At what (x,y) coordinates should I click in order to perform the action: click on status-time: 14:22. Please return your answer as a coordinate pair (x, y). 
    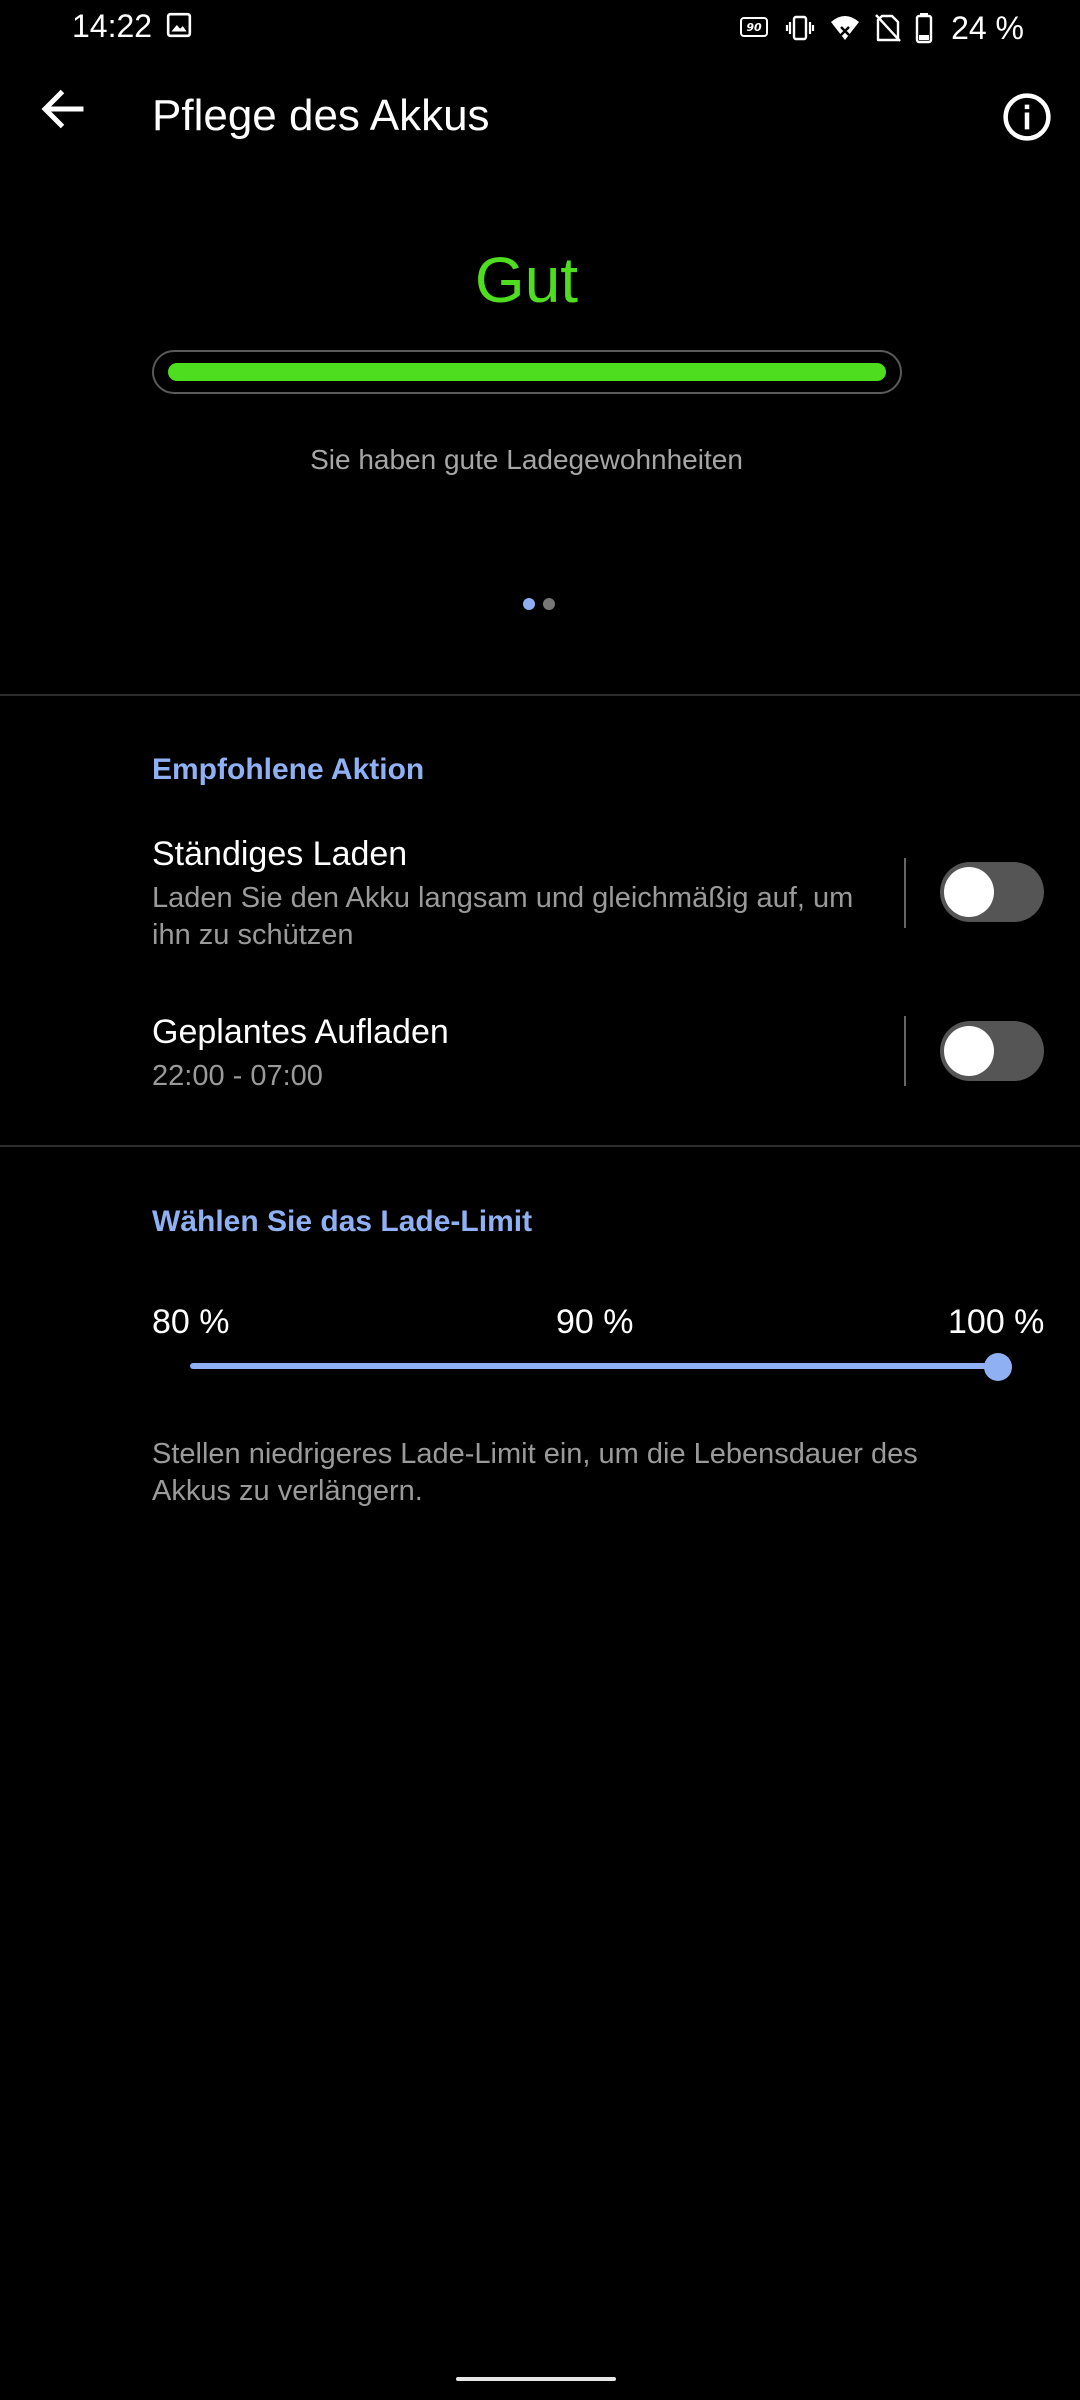
    Looking at the image, I should click on (112, 26).